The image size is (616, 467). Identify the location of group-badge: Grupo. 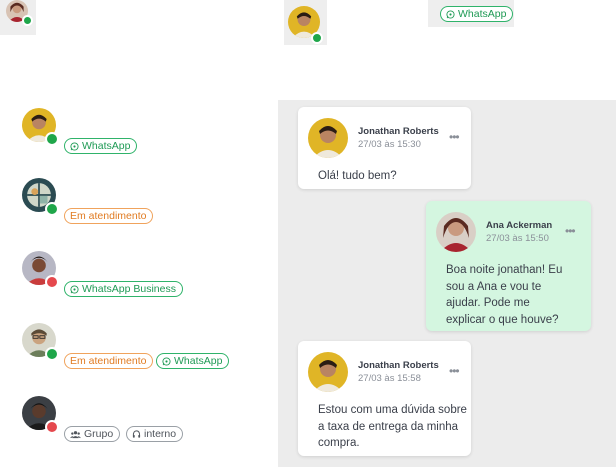
(92, 434).